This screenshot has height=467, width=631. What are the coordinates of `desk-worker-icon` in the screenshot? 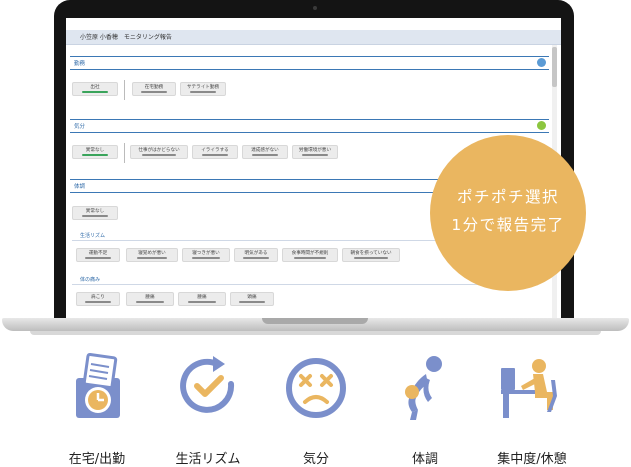 It's located at (529, 388).